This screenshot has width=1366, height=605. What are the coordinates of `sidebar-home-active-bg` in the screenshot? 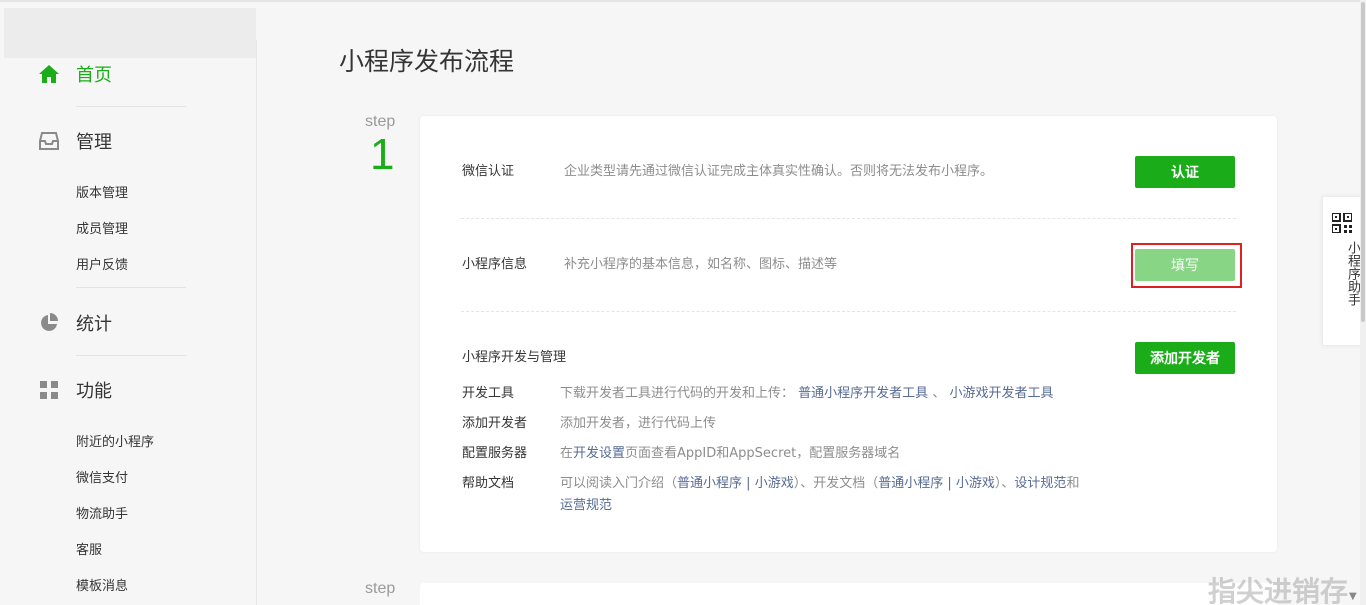 It's located at (130, 33).